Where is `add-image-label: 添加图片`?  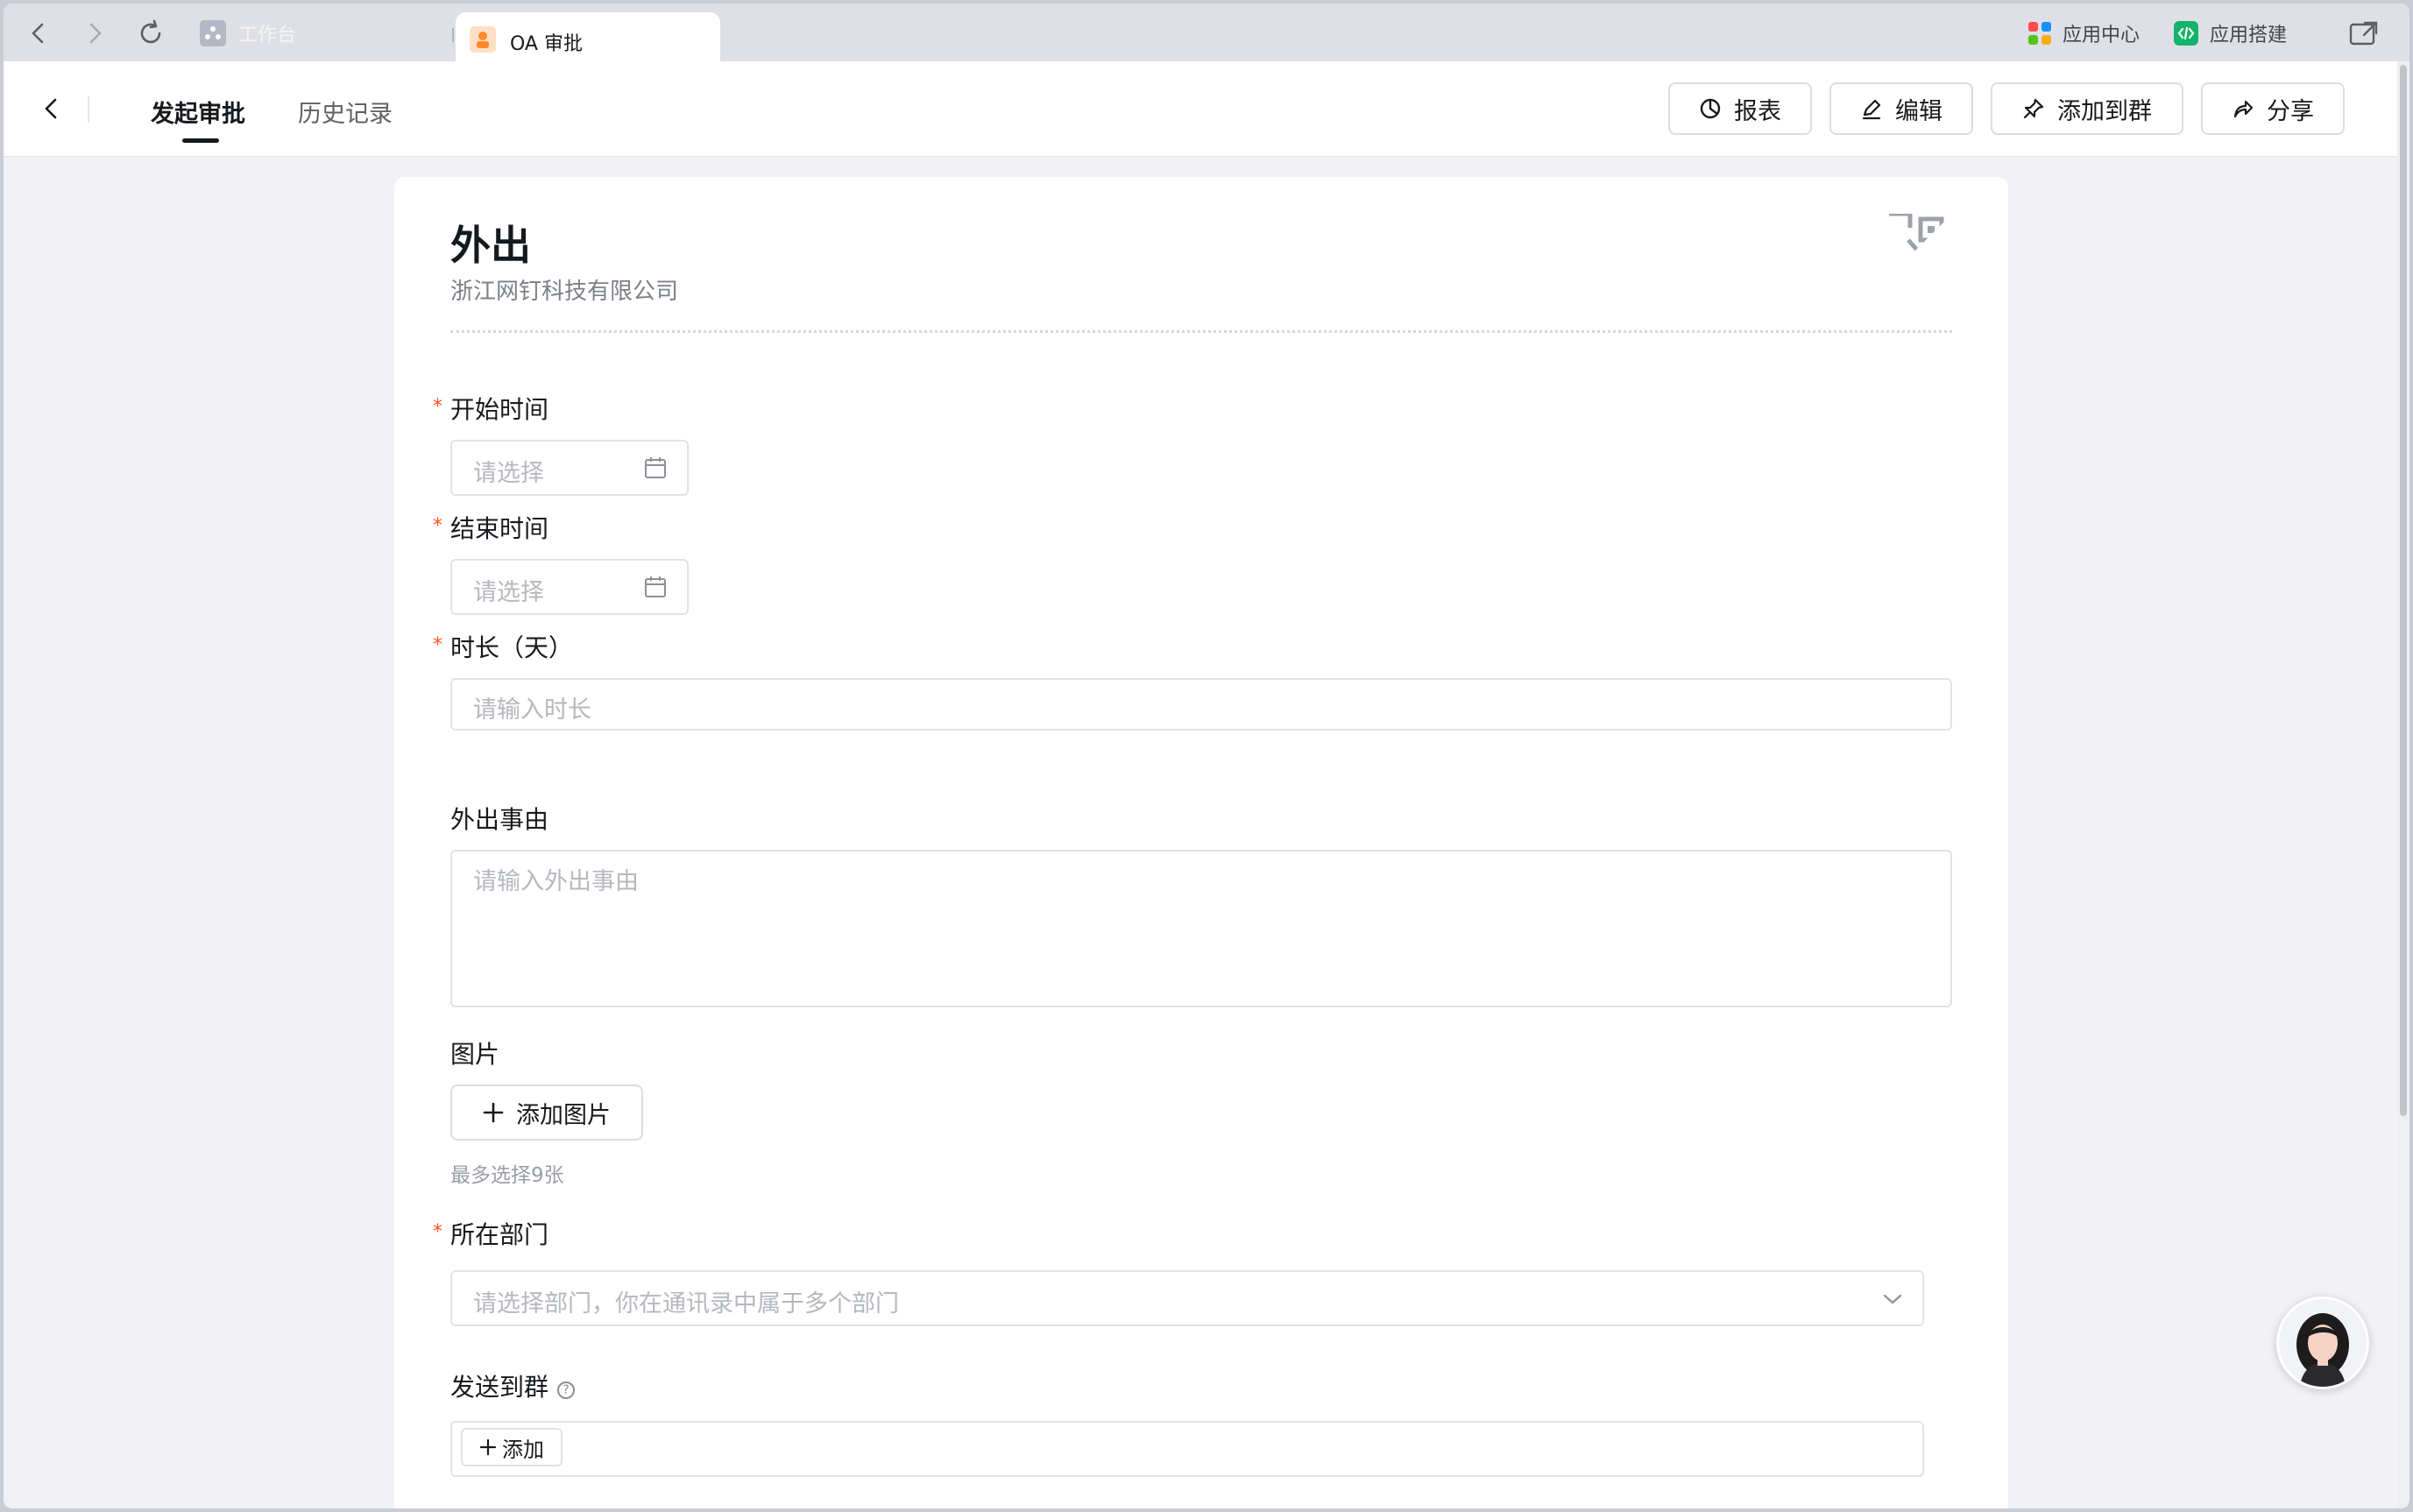
add-image-label: 添加图片 is located at coordinates (563, 1115).